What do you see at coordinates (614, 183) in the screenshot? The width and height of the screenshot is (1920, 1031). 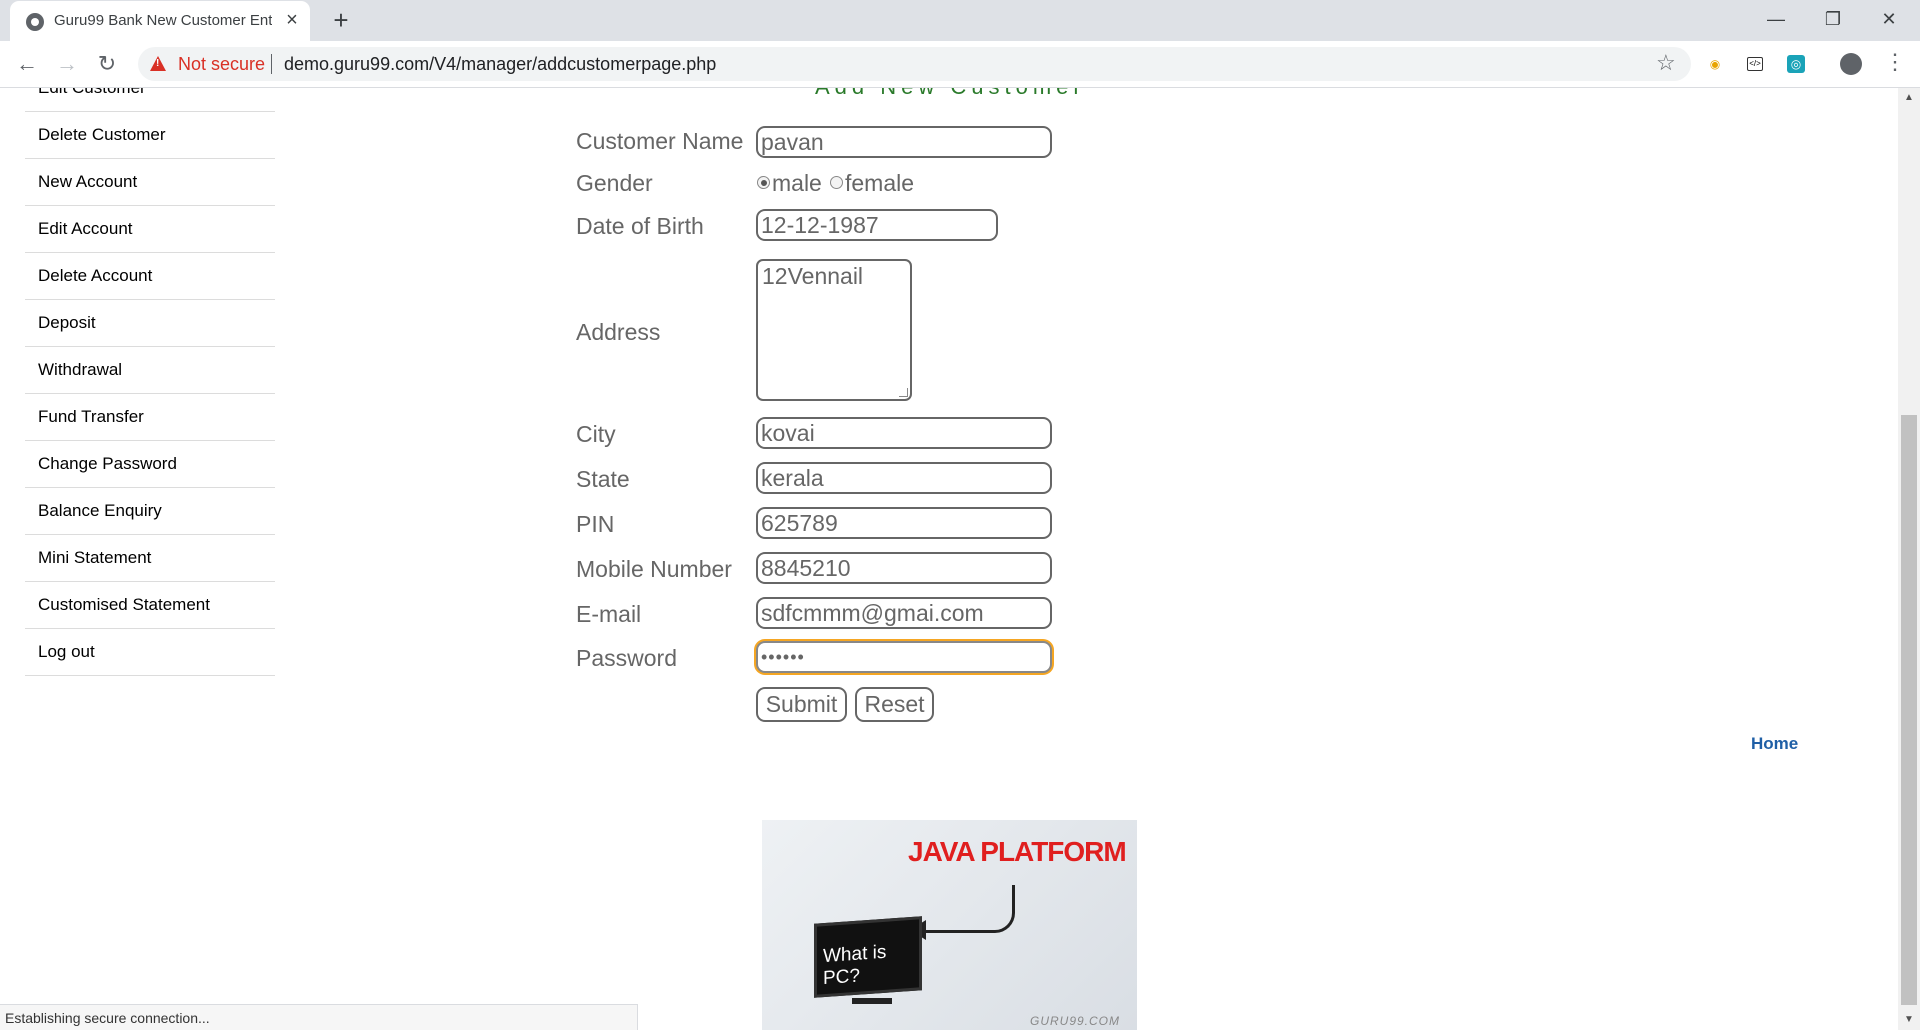 I see `gender-label: Gender` at bounding box center [614, 183].